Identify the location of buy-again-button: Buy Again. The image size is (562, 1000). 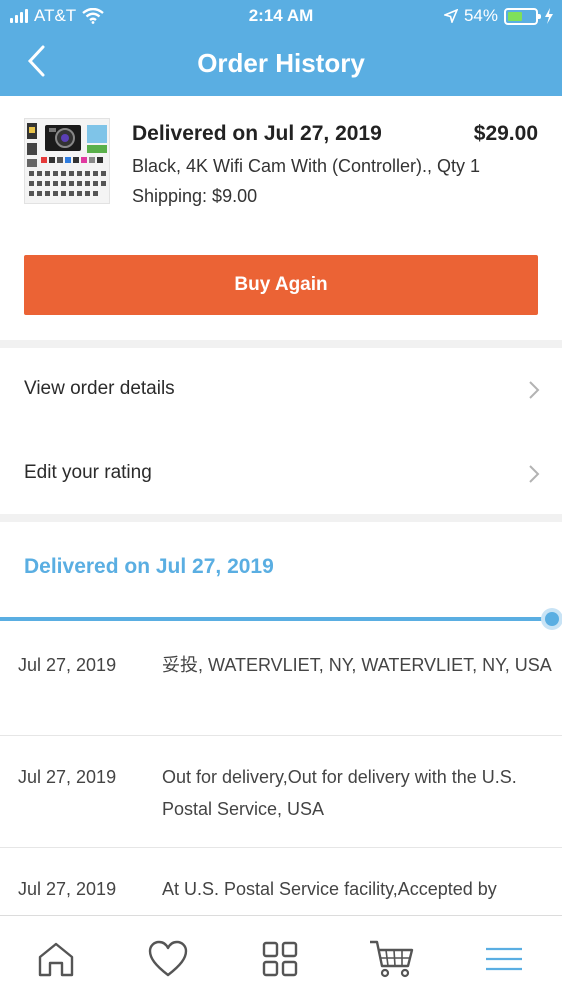
(281, 285).